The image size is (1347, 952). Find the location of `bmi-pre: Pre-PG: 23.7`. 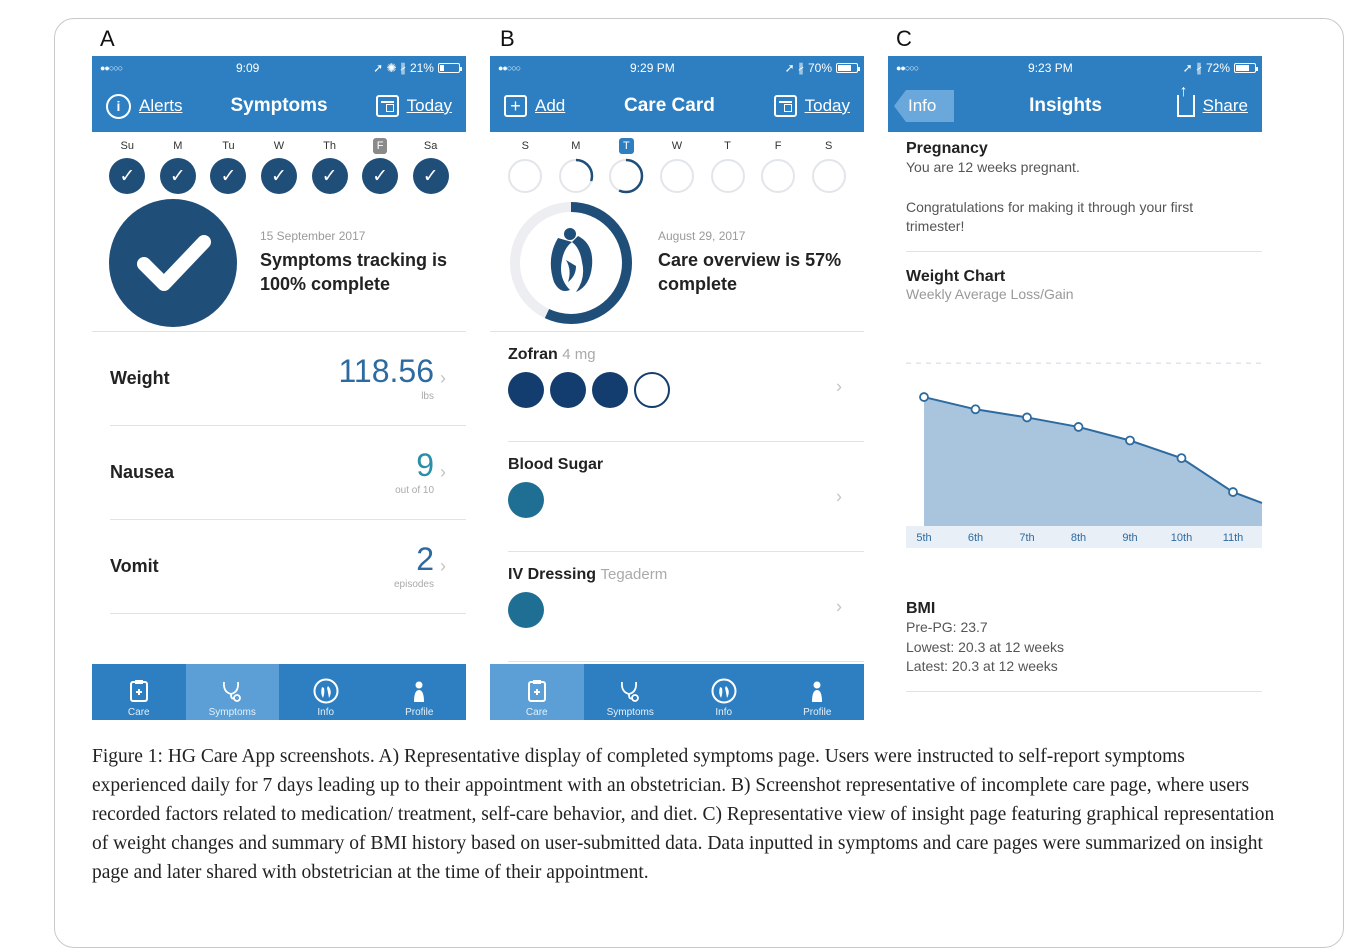

bmi-pre: Pre-PG: 23.7 is located at coordinates (947, 627).